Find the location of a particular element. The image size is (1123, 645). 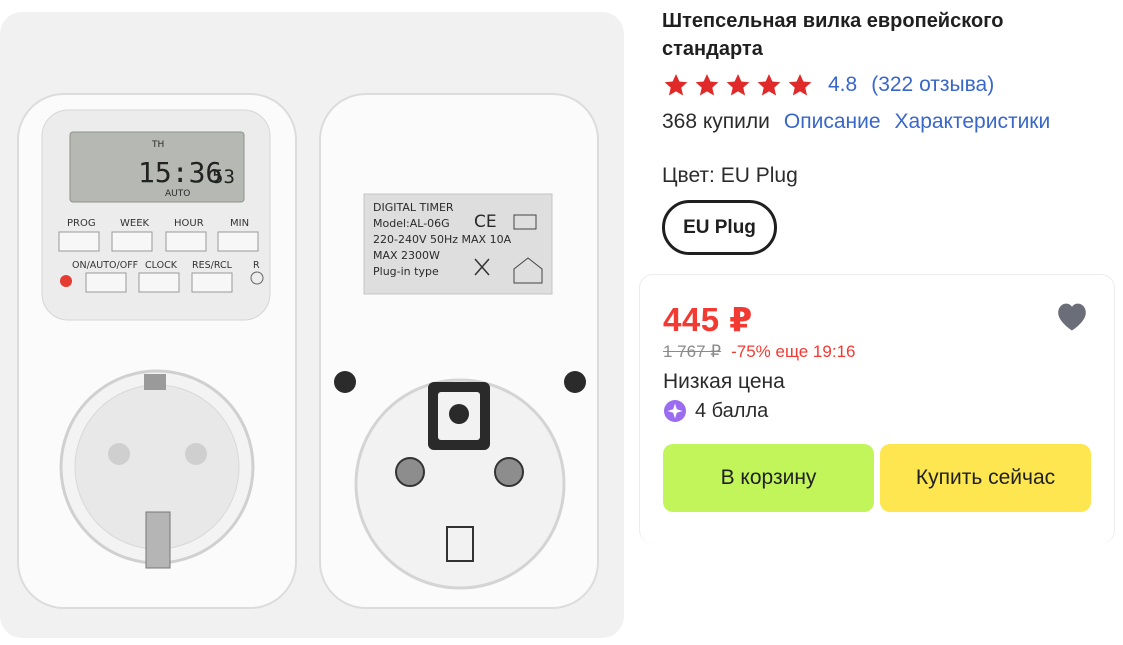

btn-label-clock: CLOCK is located at coordinates (161, 265).